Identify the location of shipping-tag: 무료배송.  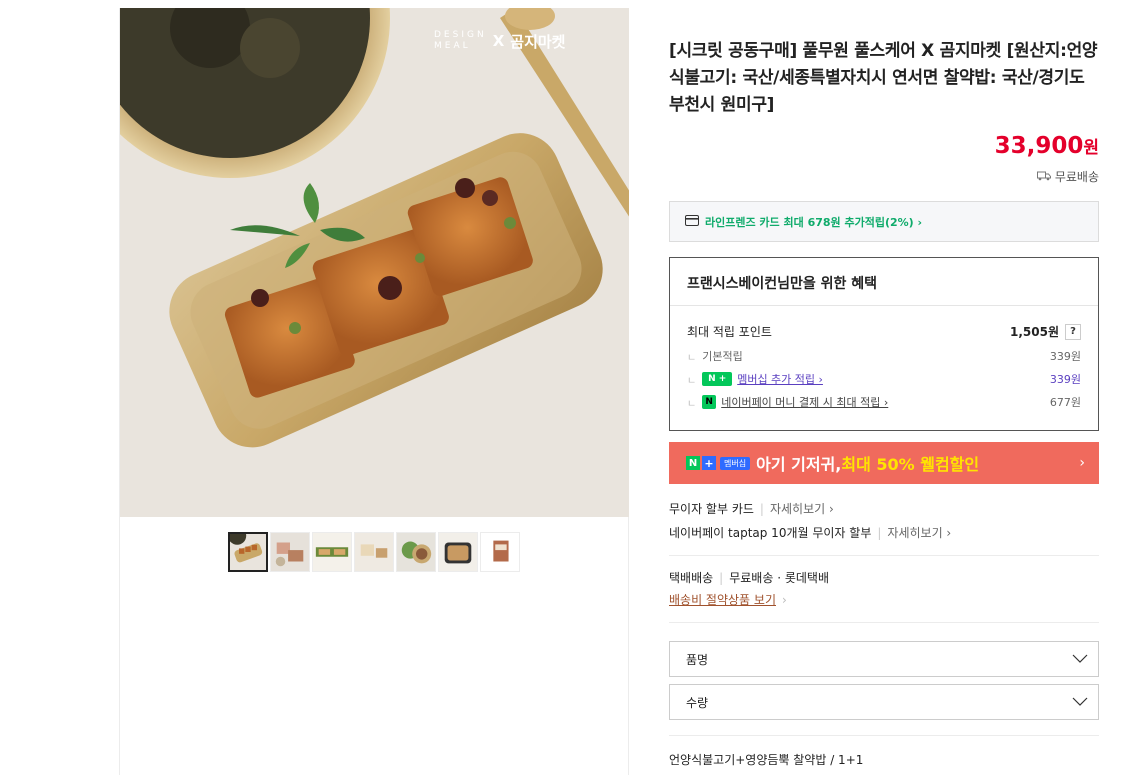
(1067, 176).